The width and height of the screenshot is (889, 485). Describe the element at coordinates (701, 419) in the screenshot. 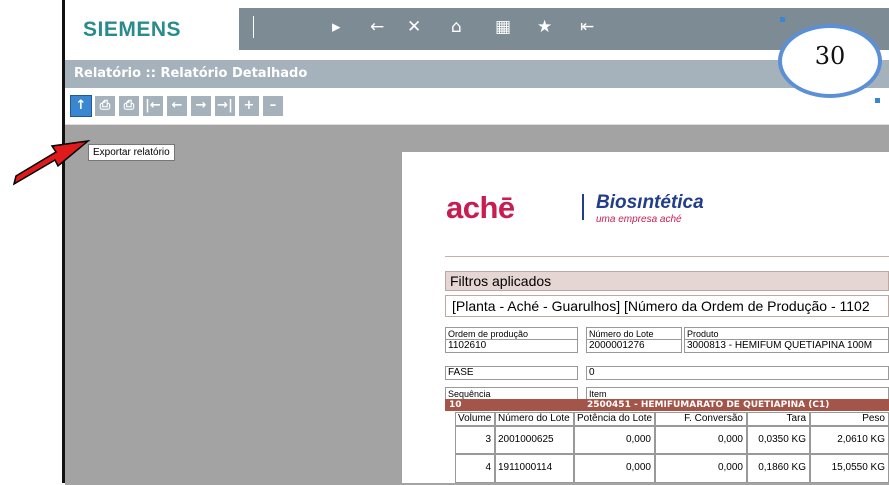

I see `col-conversion: F. Conversão` at that location.